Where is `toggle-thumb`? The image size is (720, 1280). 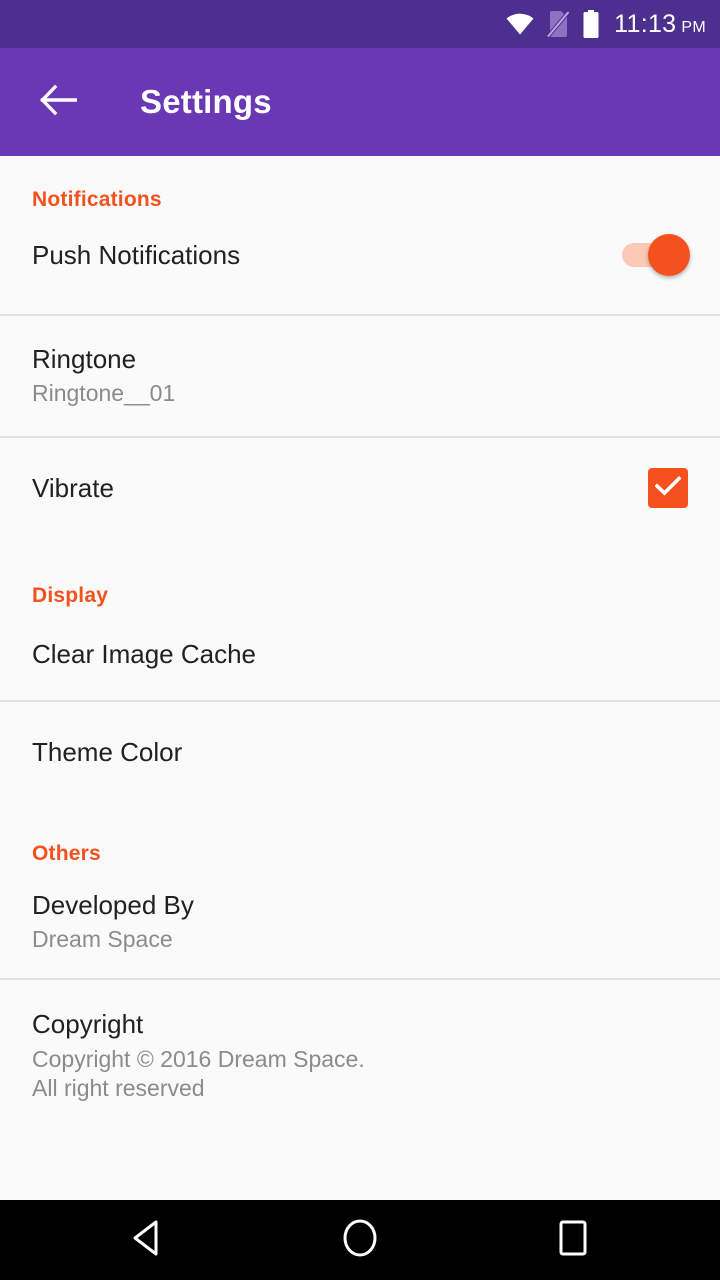
toggle-thumb is located at coordinates (669, 255).